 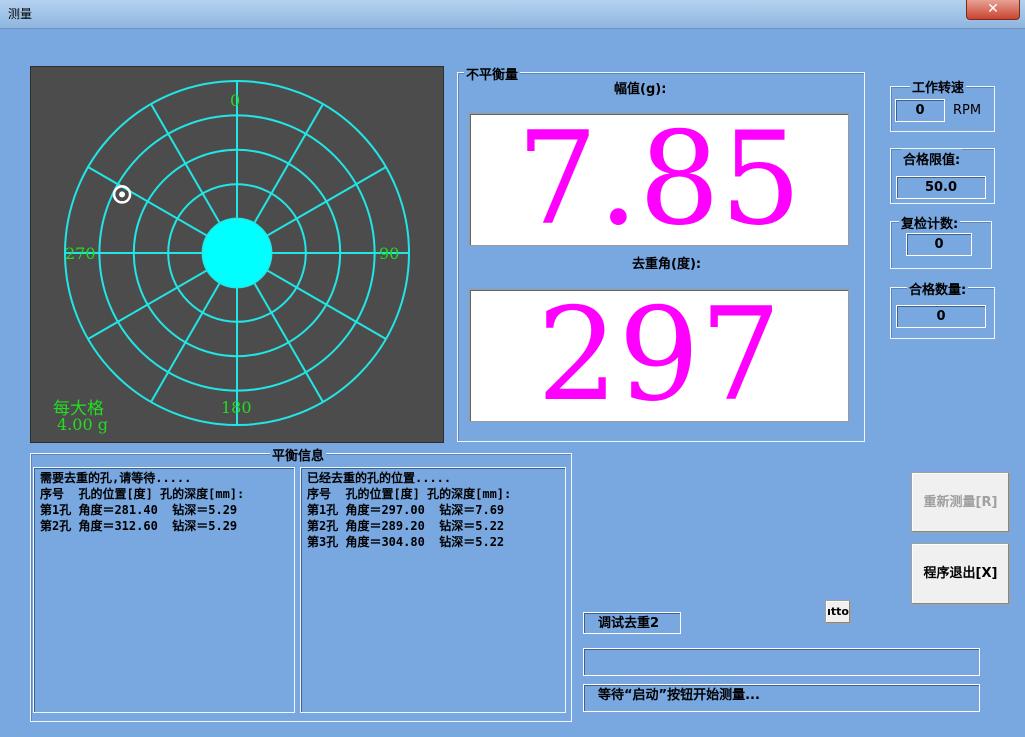 I want to click on scale-value: 4.00 g, so click(x=82, y=424).